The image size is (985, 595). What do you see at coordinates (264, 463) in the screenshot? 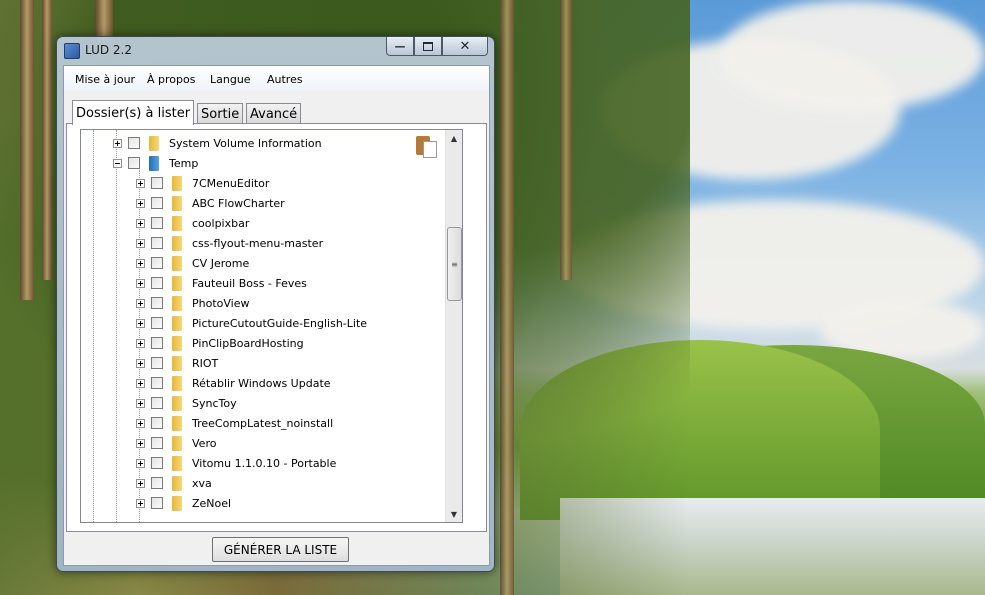
I see `tree-item-label: Vitomu 1.1.0.10 - Portable` at bounding box center [264, 463].